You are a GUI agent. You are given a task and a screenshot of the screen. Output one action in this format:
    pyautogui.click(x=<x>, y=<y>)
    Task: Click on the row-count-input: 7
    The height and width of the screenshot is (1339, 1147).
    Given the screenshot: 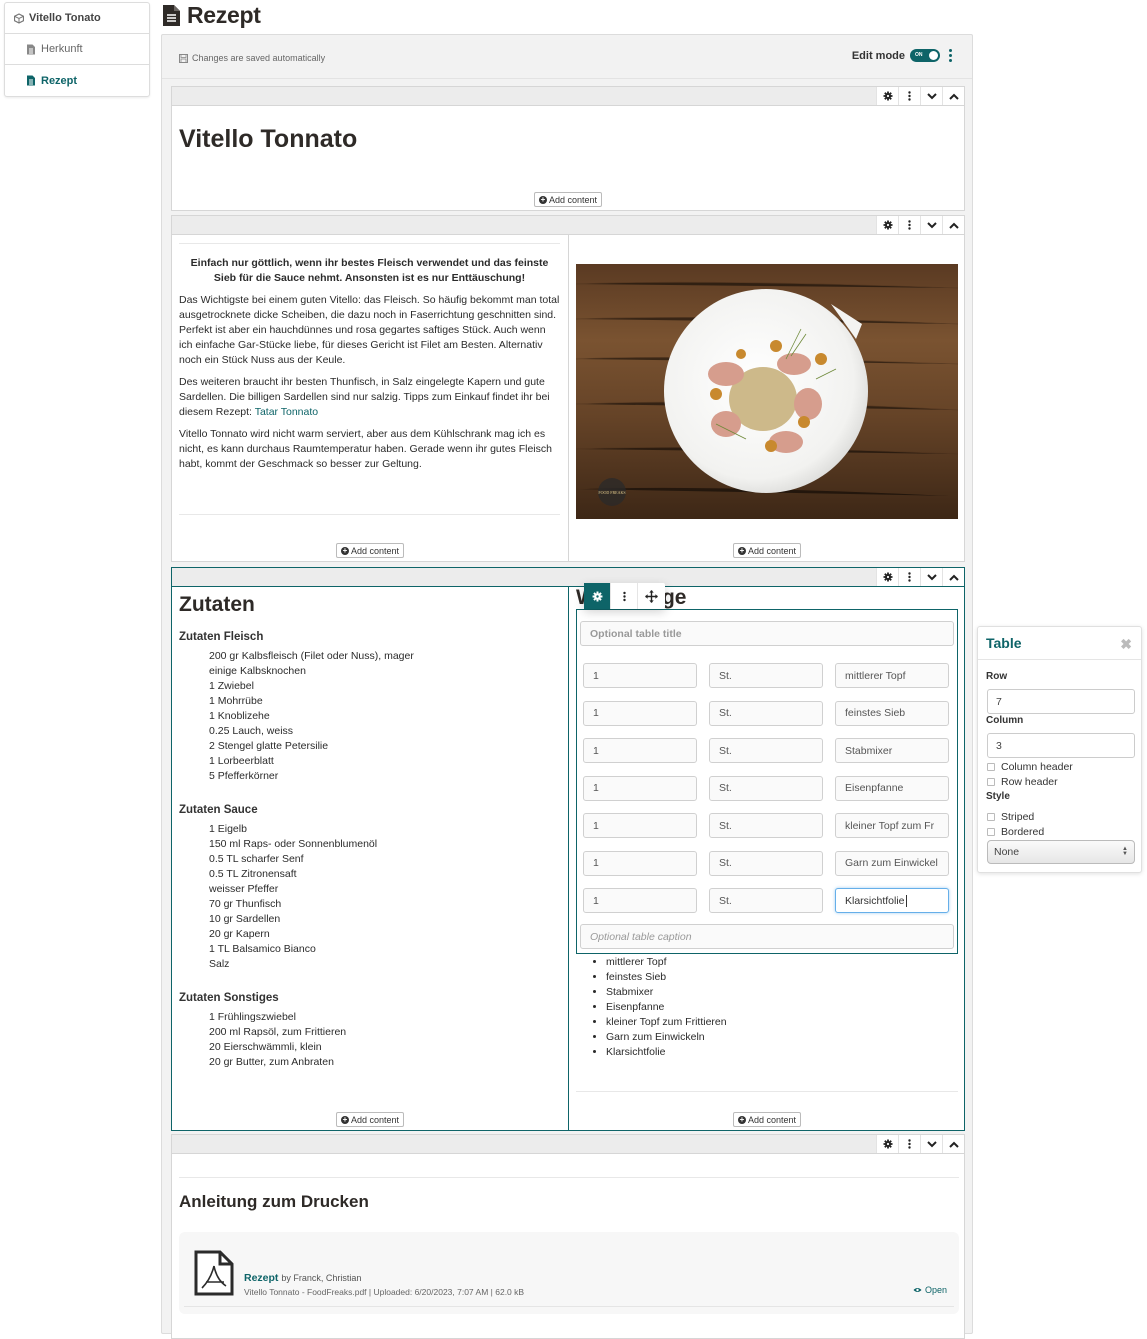 What is the action you would take?
    pyautogui.click(x=1061, y=701)
    